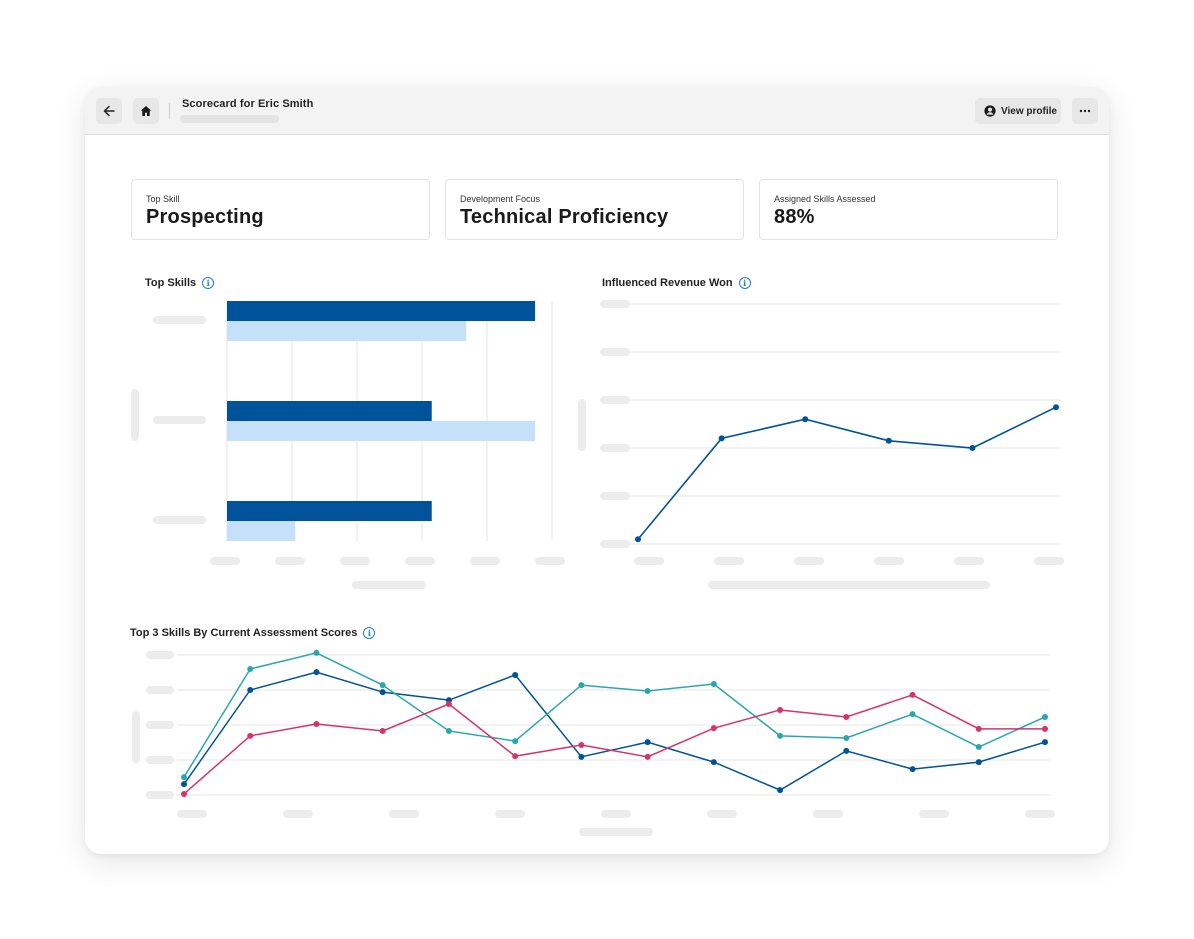 The height and width of the screenshot is (939, 1194). Describe the element at coordinates (616, 832) in the screenshot. I see `x-axis-label-placeholder` at that location.